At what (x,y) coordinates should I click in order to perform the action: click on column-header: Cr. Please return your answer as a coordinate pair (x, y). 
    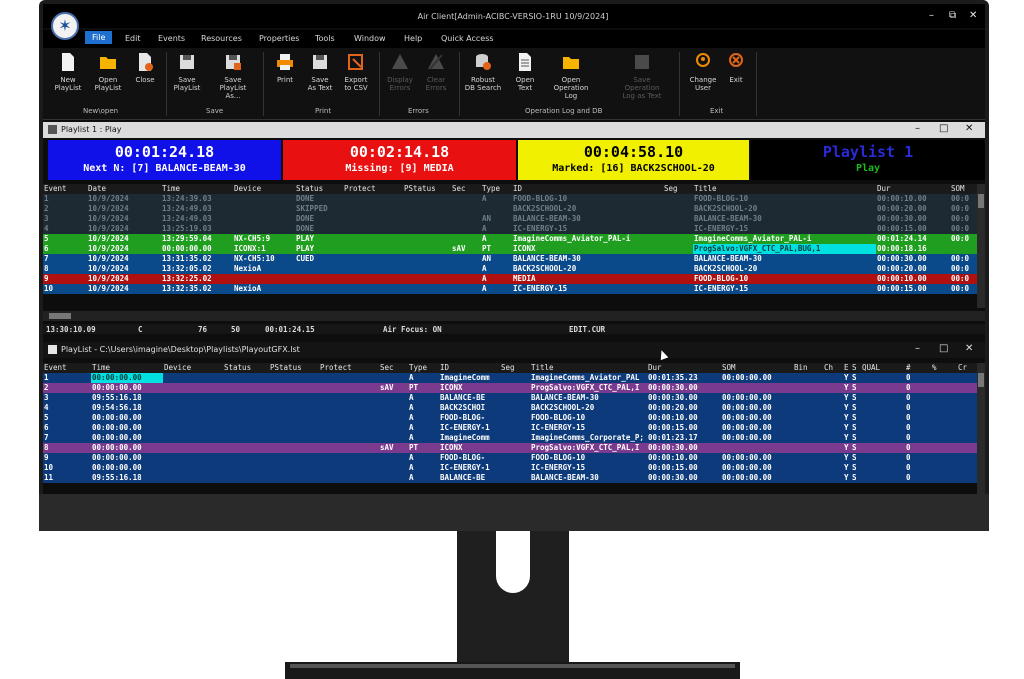
    Looking at the image, I should click on (967, 368).